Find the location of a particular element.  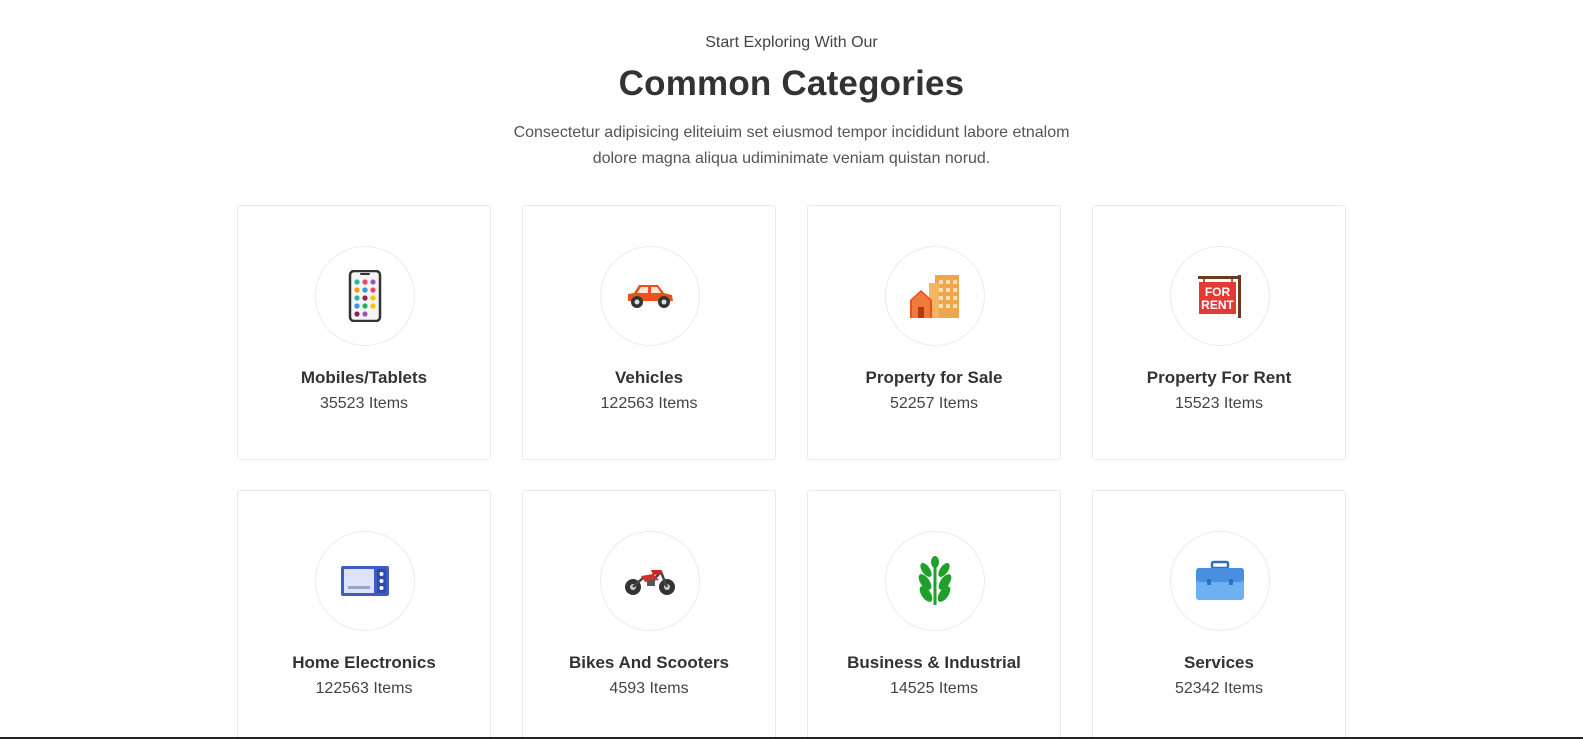

category-card-home-electronics: Home Electronics 122563 Items is located at coordinates (364, 614).